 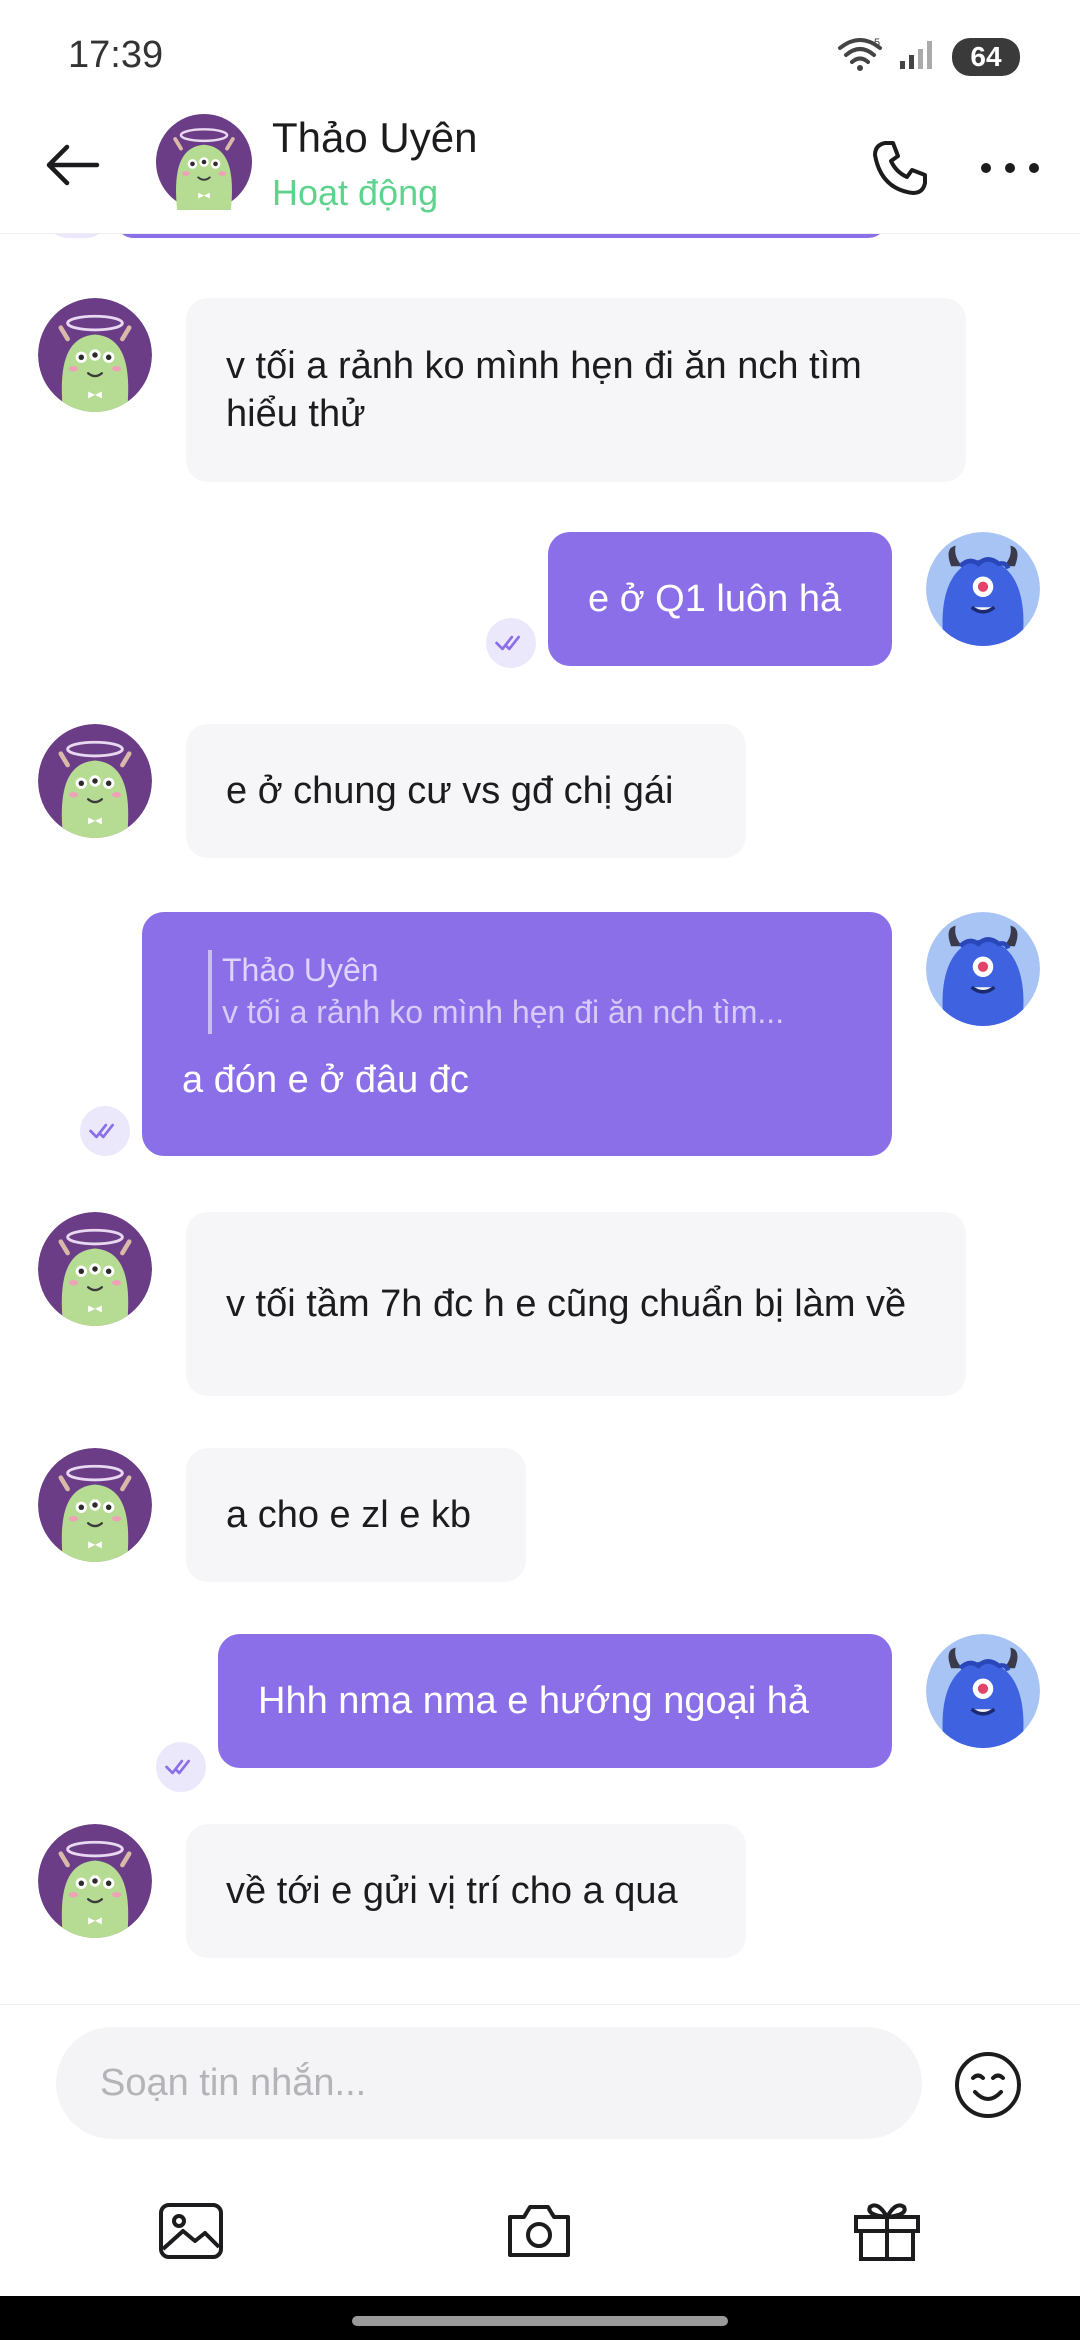 I want to click on back-arrow-icon, so click(x=73, y=167).